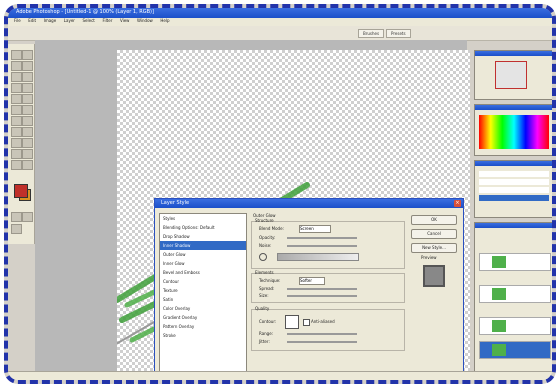 The width and height of the screenshot is (560, 387). Describe the element at coordinates (89, 20) in the screenshot. I see `menu-select: Select` at that location.